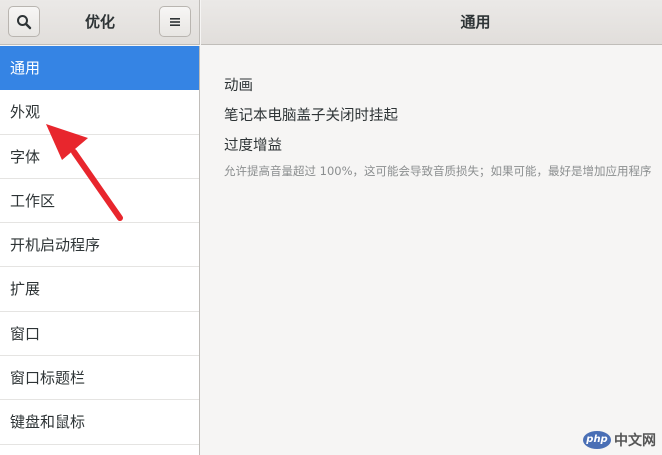  I want to click on content-headerbar: 通用, so click(431, 22).